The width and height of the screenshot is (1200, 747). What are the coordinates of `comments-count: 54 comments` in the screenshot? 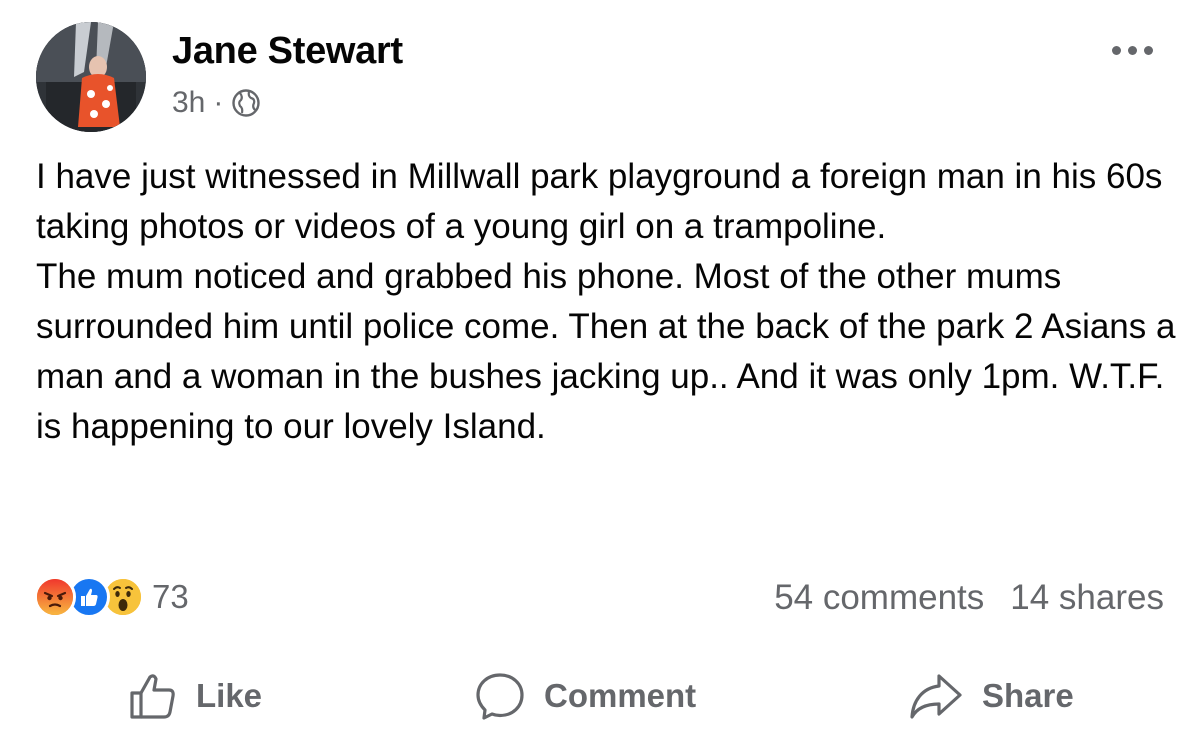 It's located at (879, 598).